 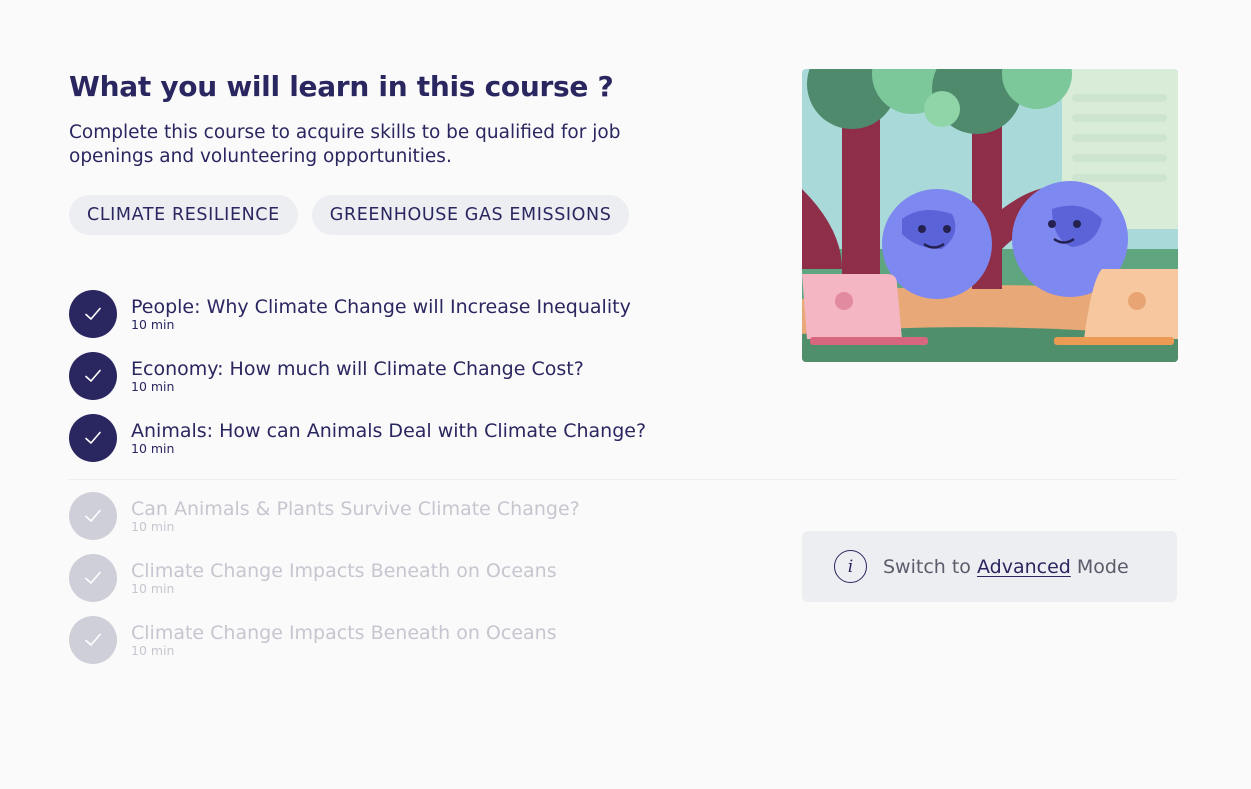 I want to click on switch-mode-label: Switch to Advanced Mode, so click(x=1006, y=567).